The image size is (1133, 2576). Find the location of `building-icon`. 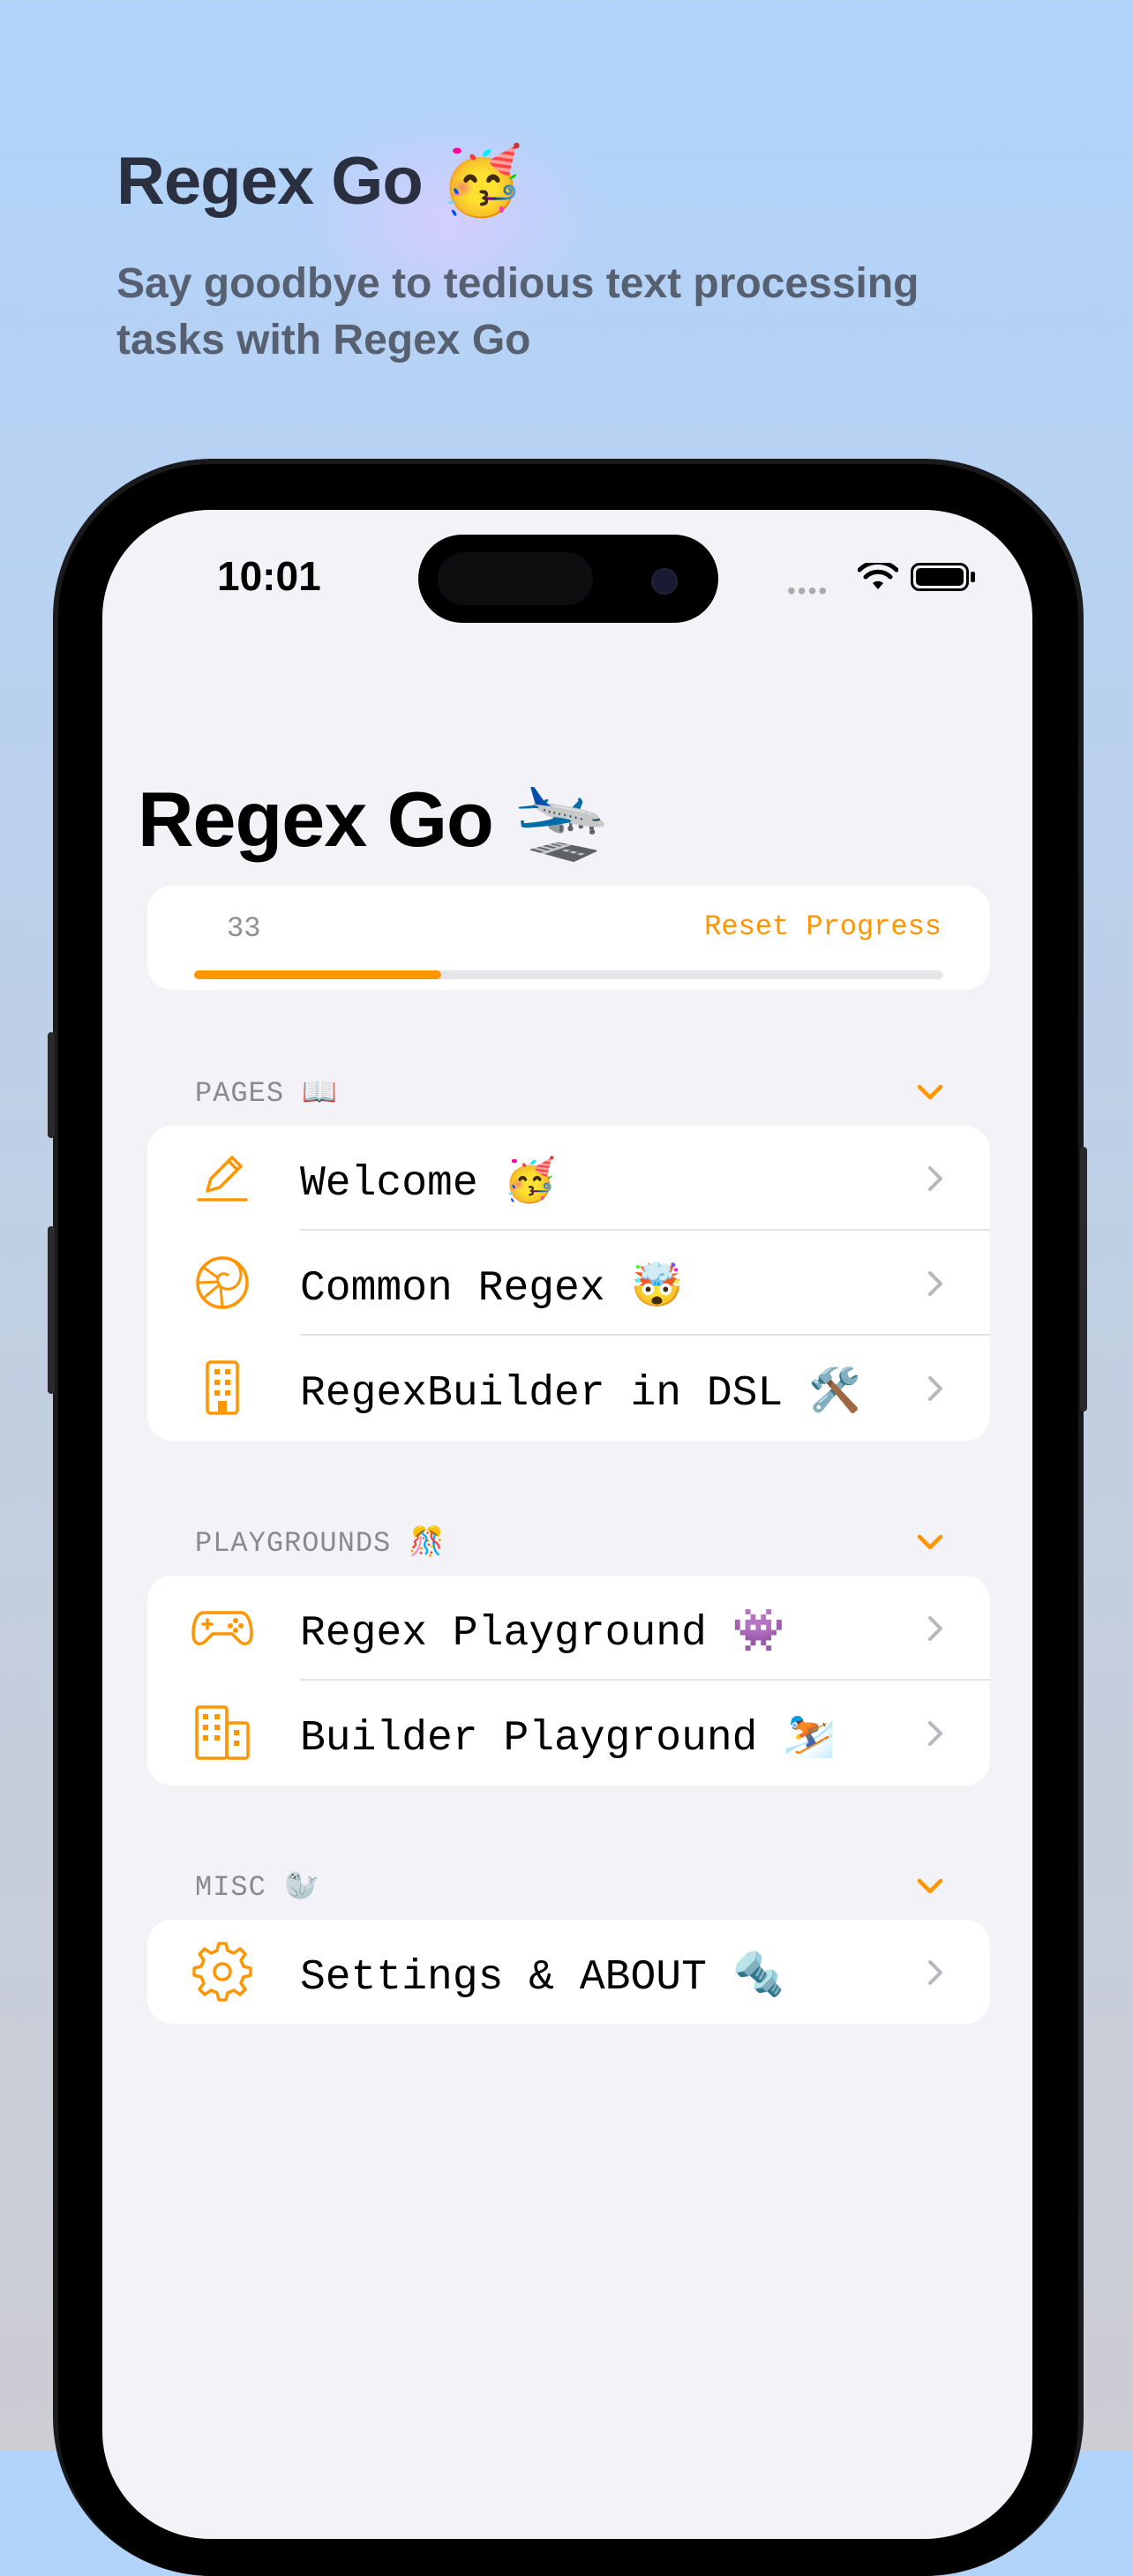

building-icon is located at coordinates (222, 1388).